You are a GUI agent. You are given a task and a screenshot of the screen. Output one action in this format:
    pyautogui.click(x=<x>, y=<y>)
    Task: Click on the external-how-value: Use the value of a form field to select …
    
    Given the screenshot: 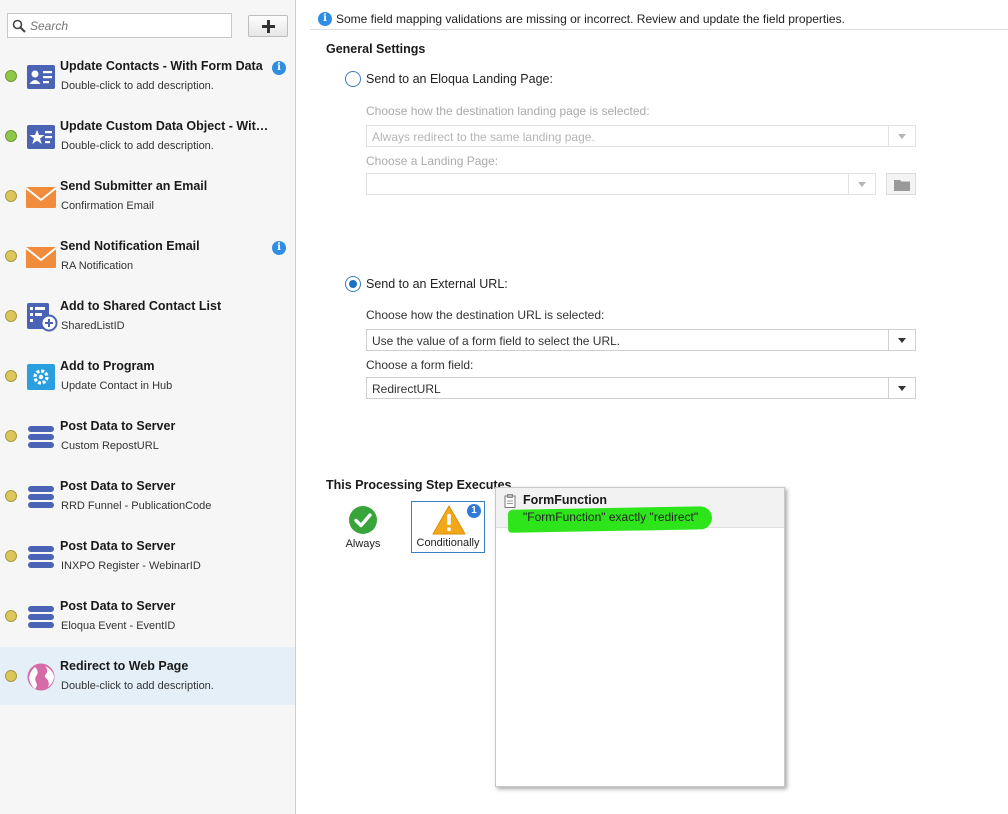 What is the action you would take?
    pyautogui.click(x=496, y=341)
    